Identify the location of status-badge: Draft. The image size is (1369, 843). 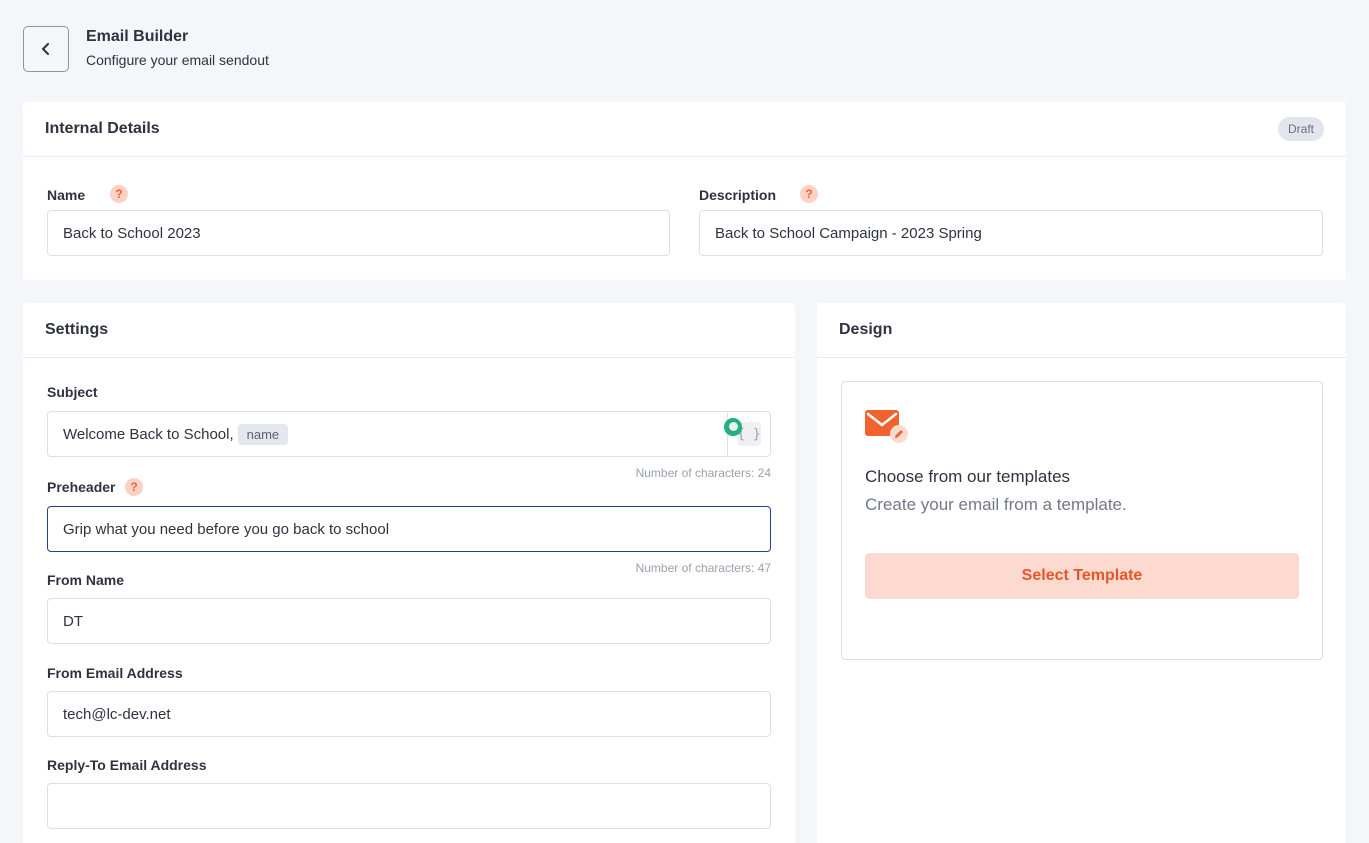
(1300, 129).